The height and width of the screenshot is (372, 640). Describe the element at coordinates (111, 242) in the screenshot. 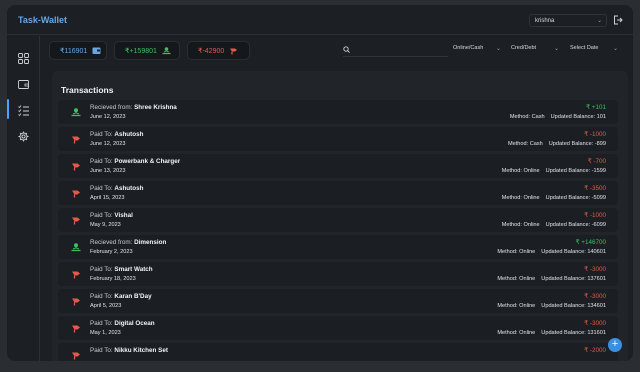

I see `transaction-prefix: Recieved from:` at that location.